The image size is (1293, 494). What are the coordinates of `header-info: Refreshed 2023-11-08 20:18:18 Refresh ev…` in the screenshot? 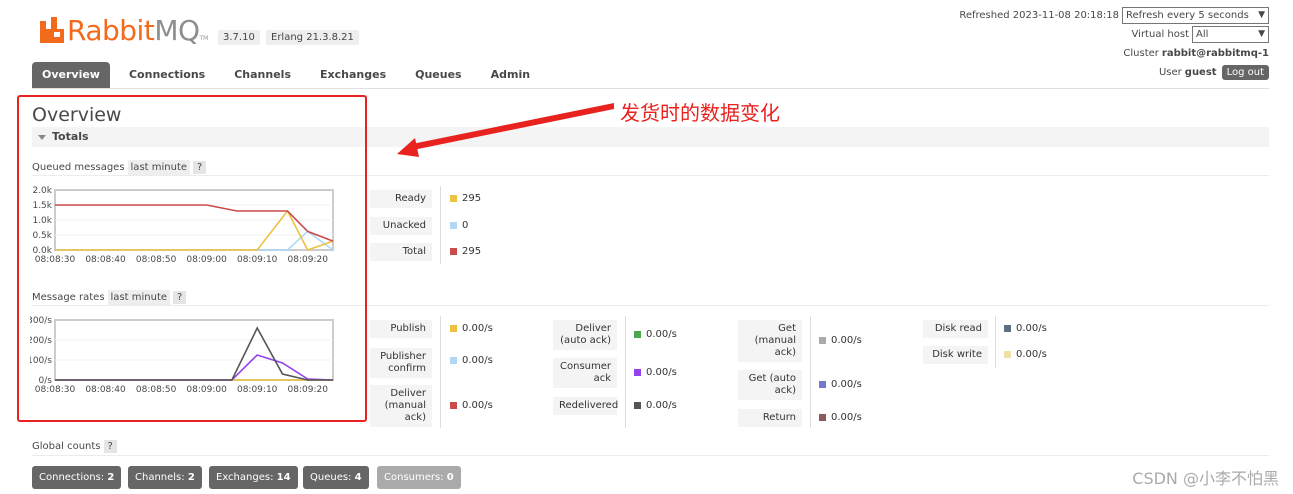 It's located at (1114, 44).